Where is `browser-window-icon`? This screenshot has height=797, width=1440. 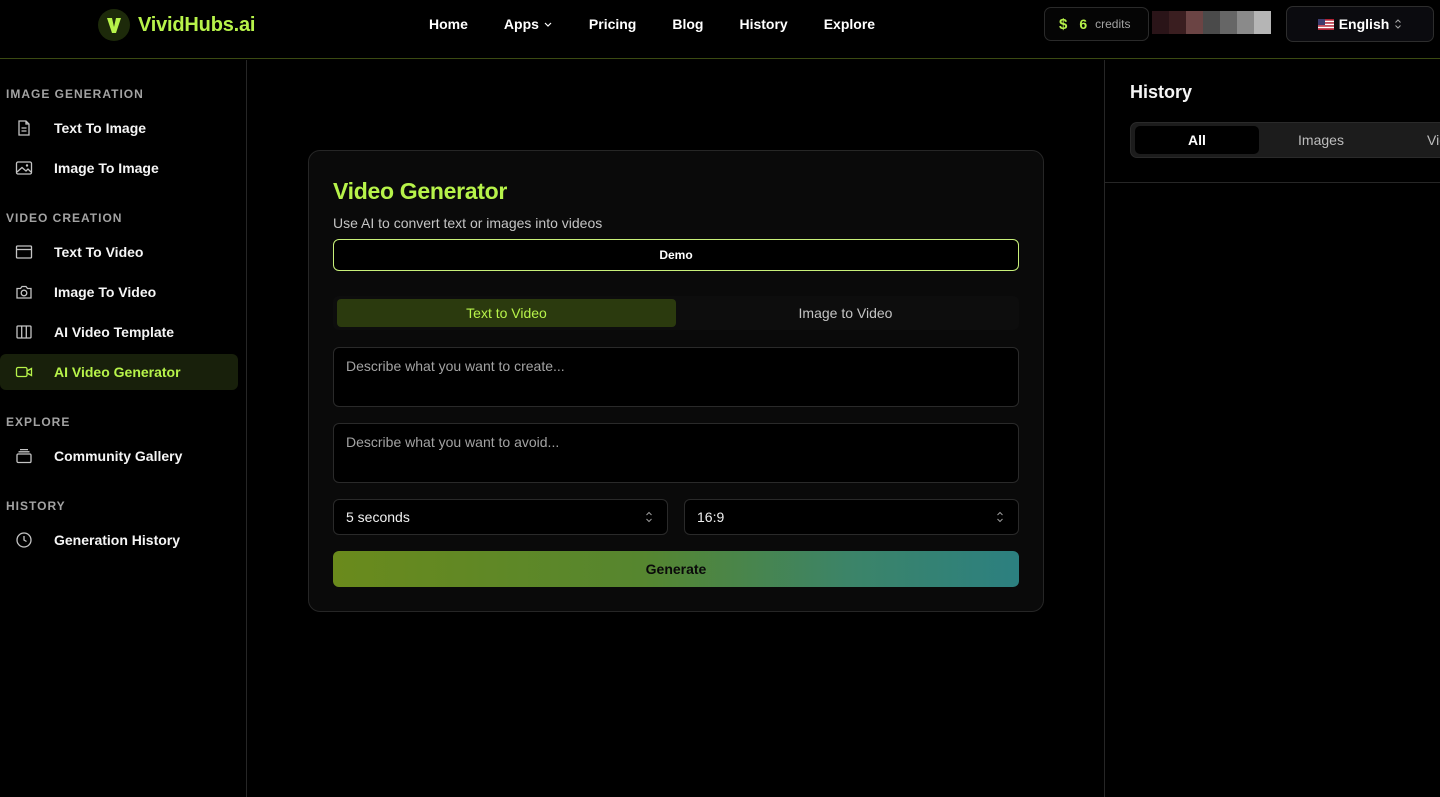 browser-window-icon is located at coordinates (24, 252).